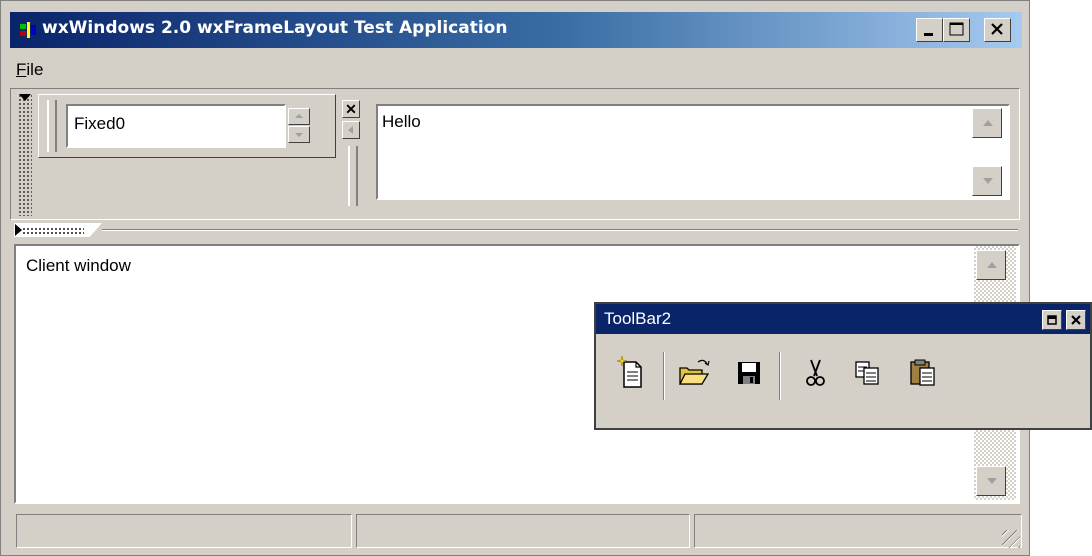 The height and width of the screenshot is (556, 1092). I want to click on minimize-button, so click(929, 30).